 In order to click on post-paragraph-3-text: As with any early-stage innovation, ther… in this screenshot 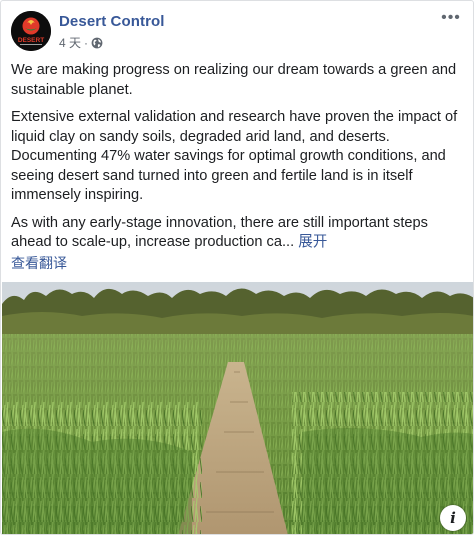, I will do `click(219, 232)`.